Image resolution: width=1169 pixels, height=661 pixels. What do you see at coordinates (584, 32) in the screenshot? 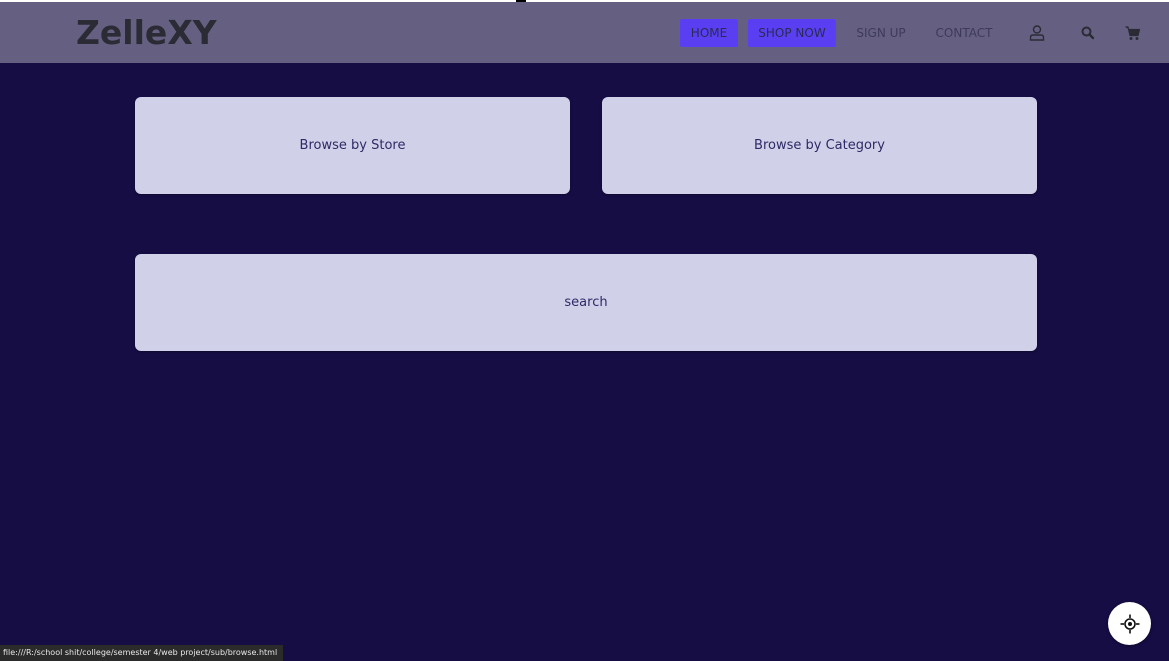
I see `navbar: ZelleXY HOME SHOP NOW SIGN UP CONTACT` at bounding box center [584, 32].